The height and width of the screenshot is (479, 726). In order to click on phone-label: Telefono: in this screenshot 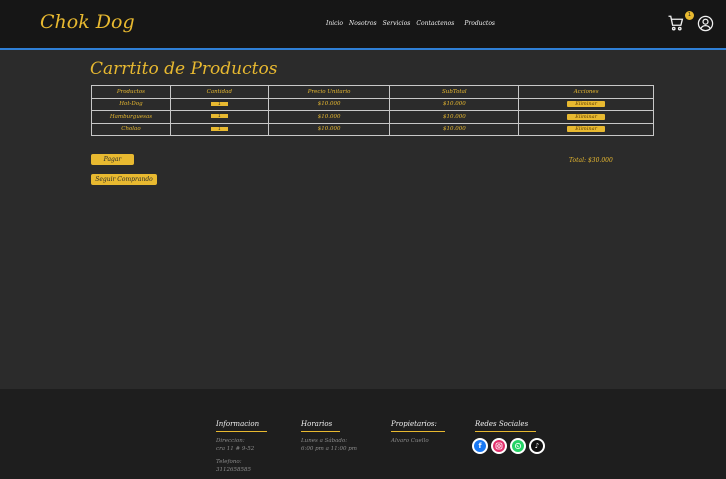, I will do `click(229, 462)`.